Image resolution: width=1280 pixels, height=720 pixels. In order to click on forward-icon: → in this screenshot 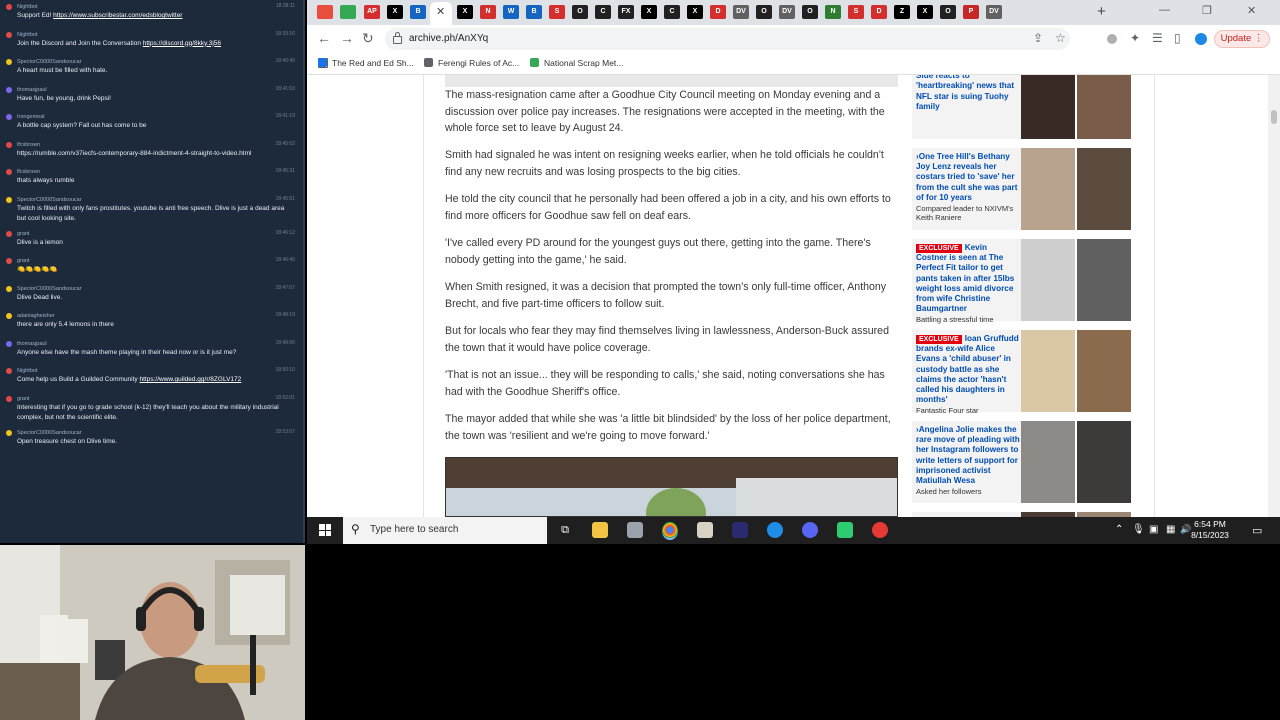, I will do `click(347, 38)`.